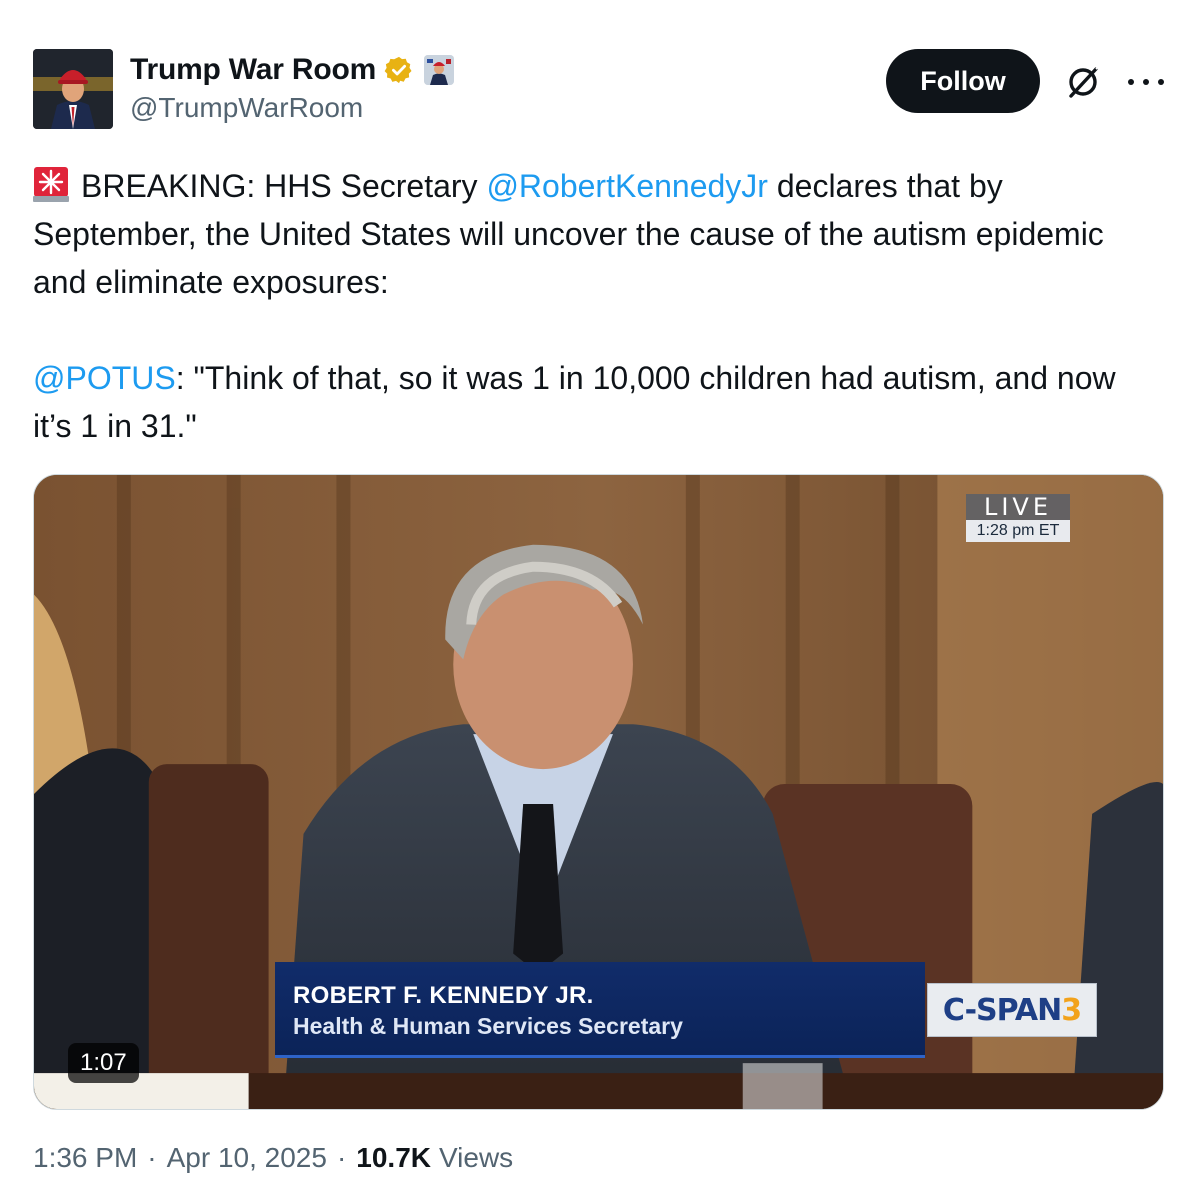 The width and height of the screenshot is (1190, 1200). I want to click on verified-badge-icon, so click(399, 70).